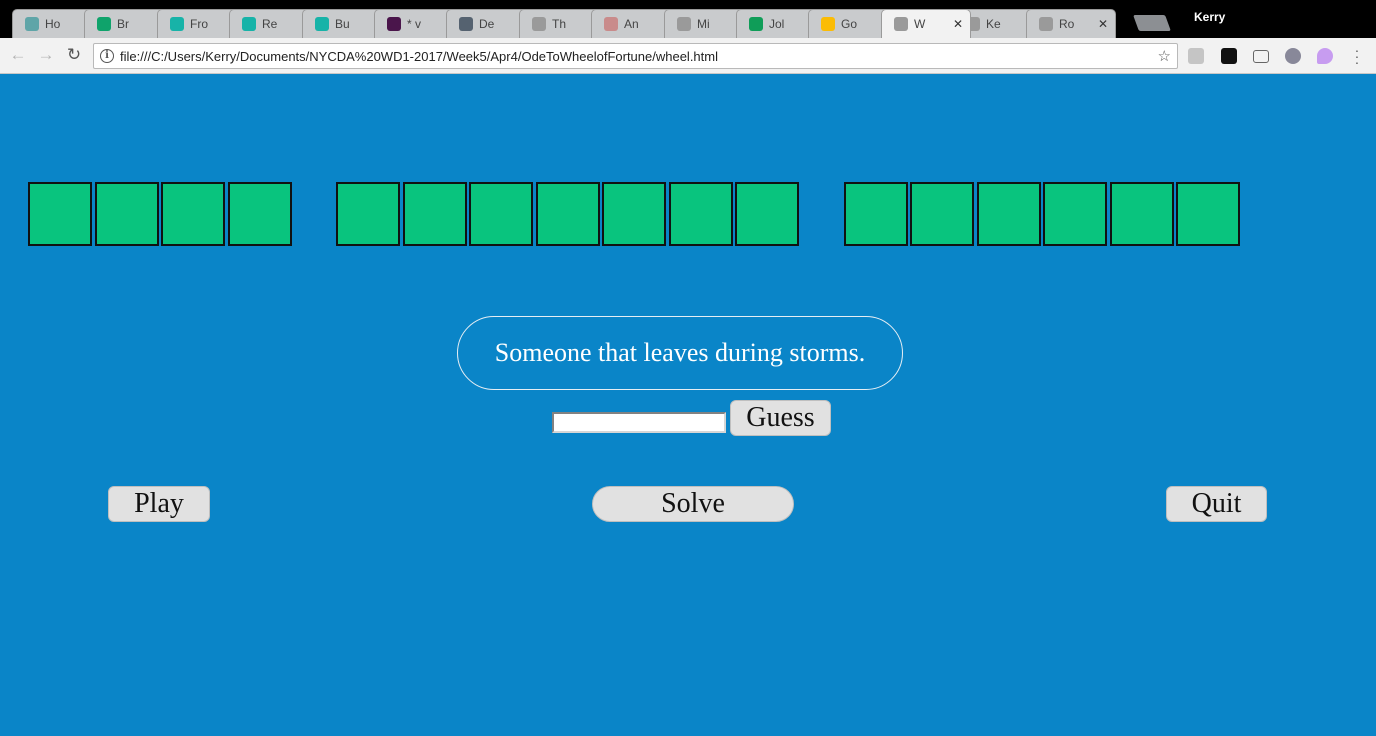 The width and height of the screenshot is (1376, 736). What do you see at coordinates (756, 24) in the screenshot?
I see `sheets-icon` at bounding box center [756, 24].